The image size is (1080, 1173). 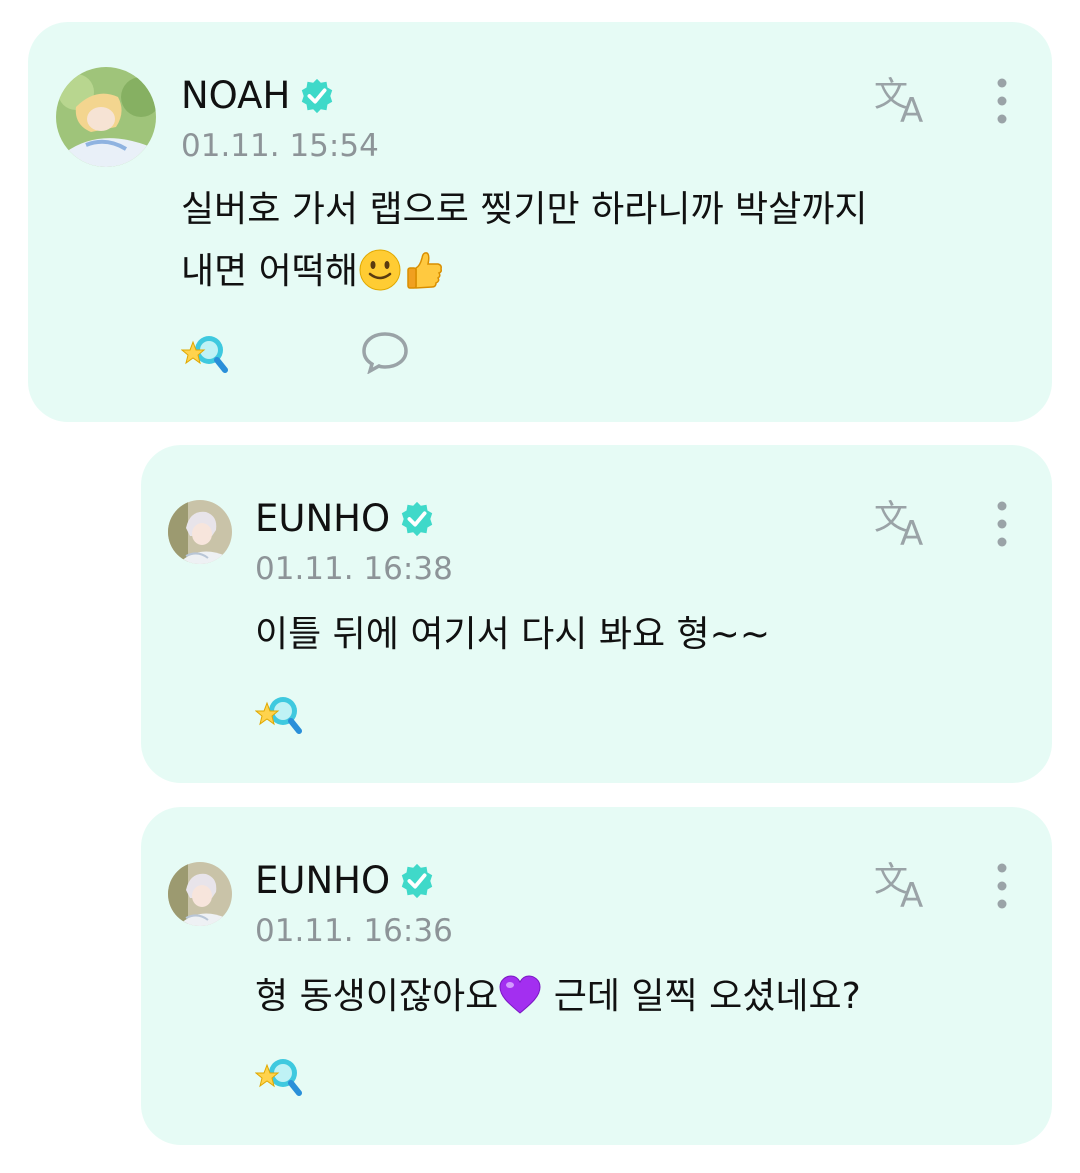 I want to click on comment-bubble-icon, so click(x=385, y=352).